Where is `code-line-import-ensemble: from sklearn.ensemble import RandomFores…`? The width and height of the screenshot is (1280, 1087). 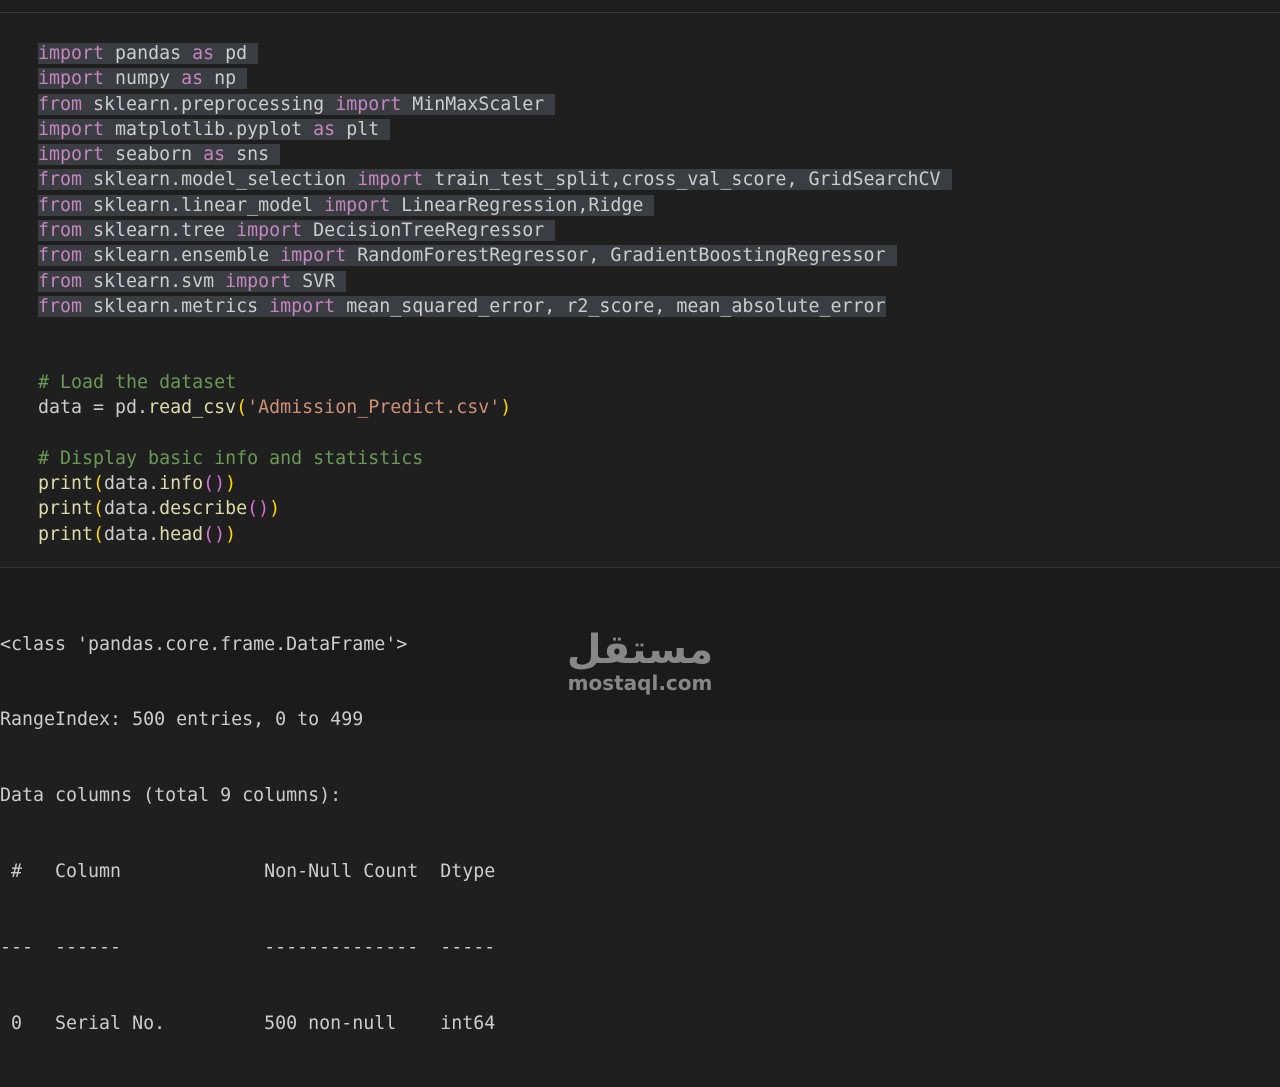
code-line-import-ensemble: from sklearn.ensemble import RandomFores… is located at coordinates (495, 255).